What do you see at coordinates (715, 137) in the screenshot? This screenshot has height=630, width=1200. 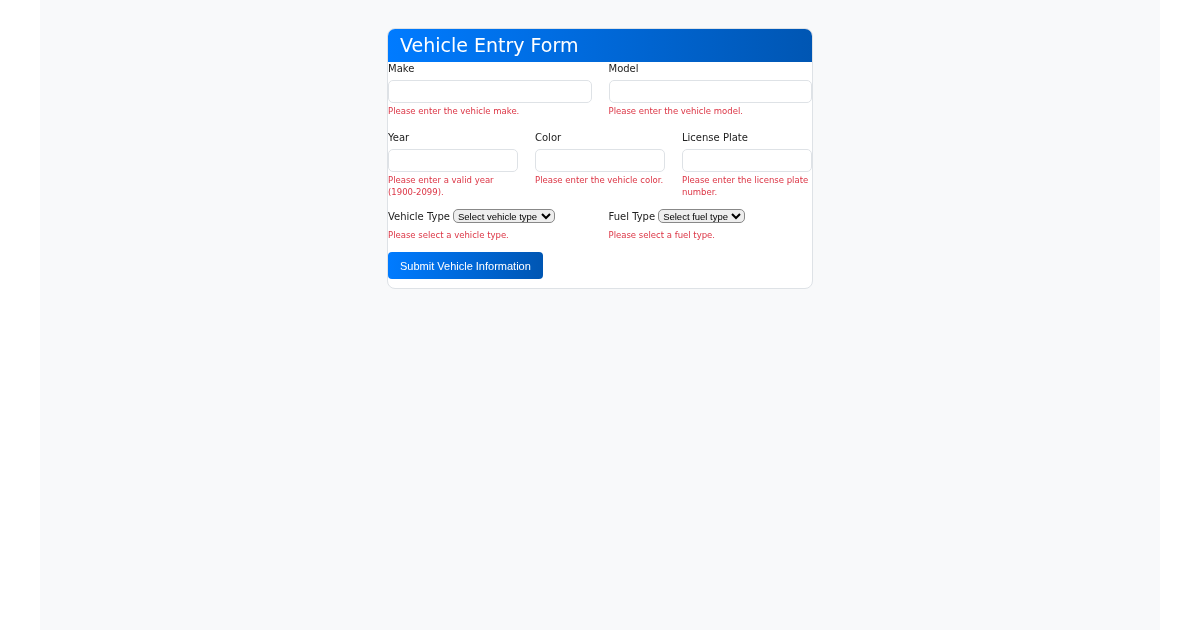 I see `field-label: License Plate` at bounding box center [715, 137].